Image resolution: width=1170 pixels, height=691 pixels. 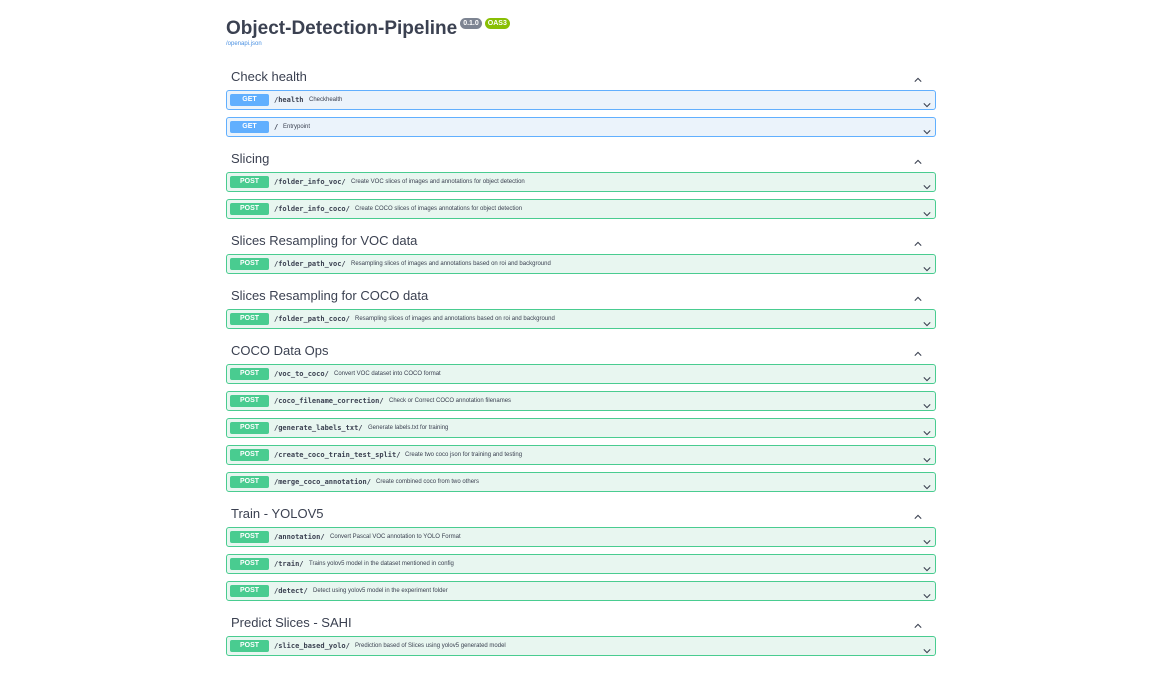 What do you see at coordinates (289, 564) in the screenshot?
I see `operation-path: /train/` at bounding box center [289, 564].